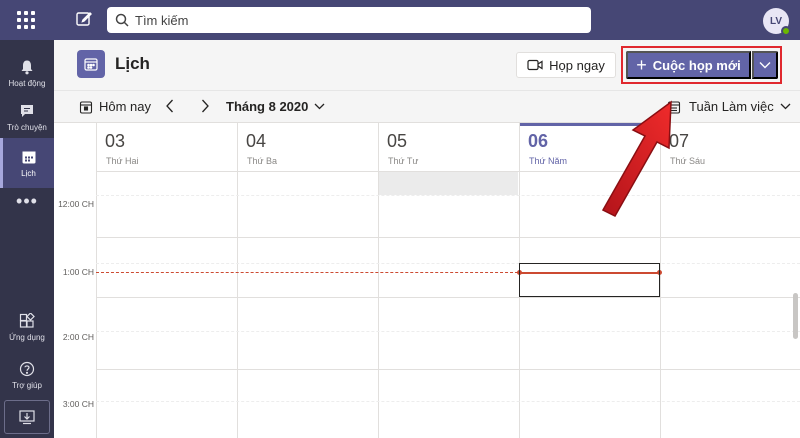 The height and width of the screenshot is (438, 800). I want to click on next-week-button, so click(205, 108).